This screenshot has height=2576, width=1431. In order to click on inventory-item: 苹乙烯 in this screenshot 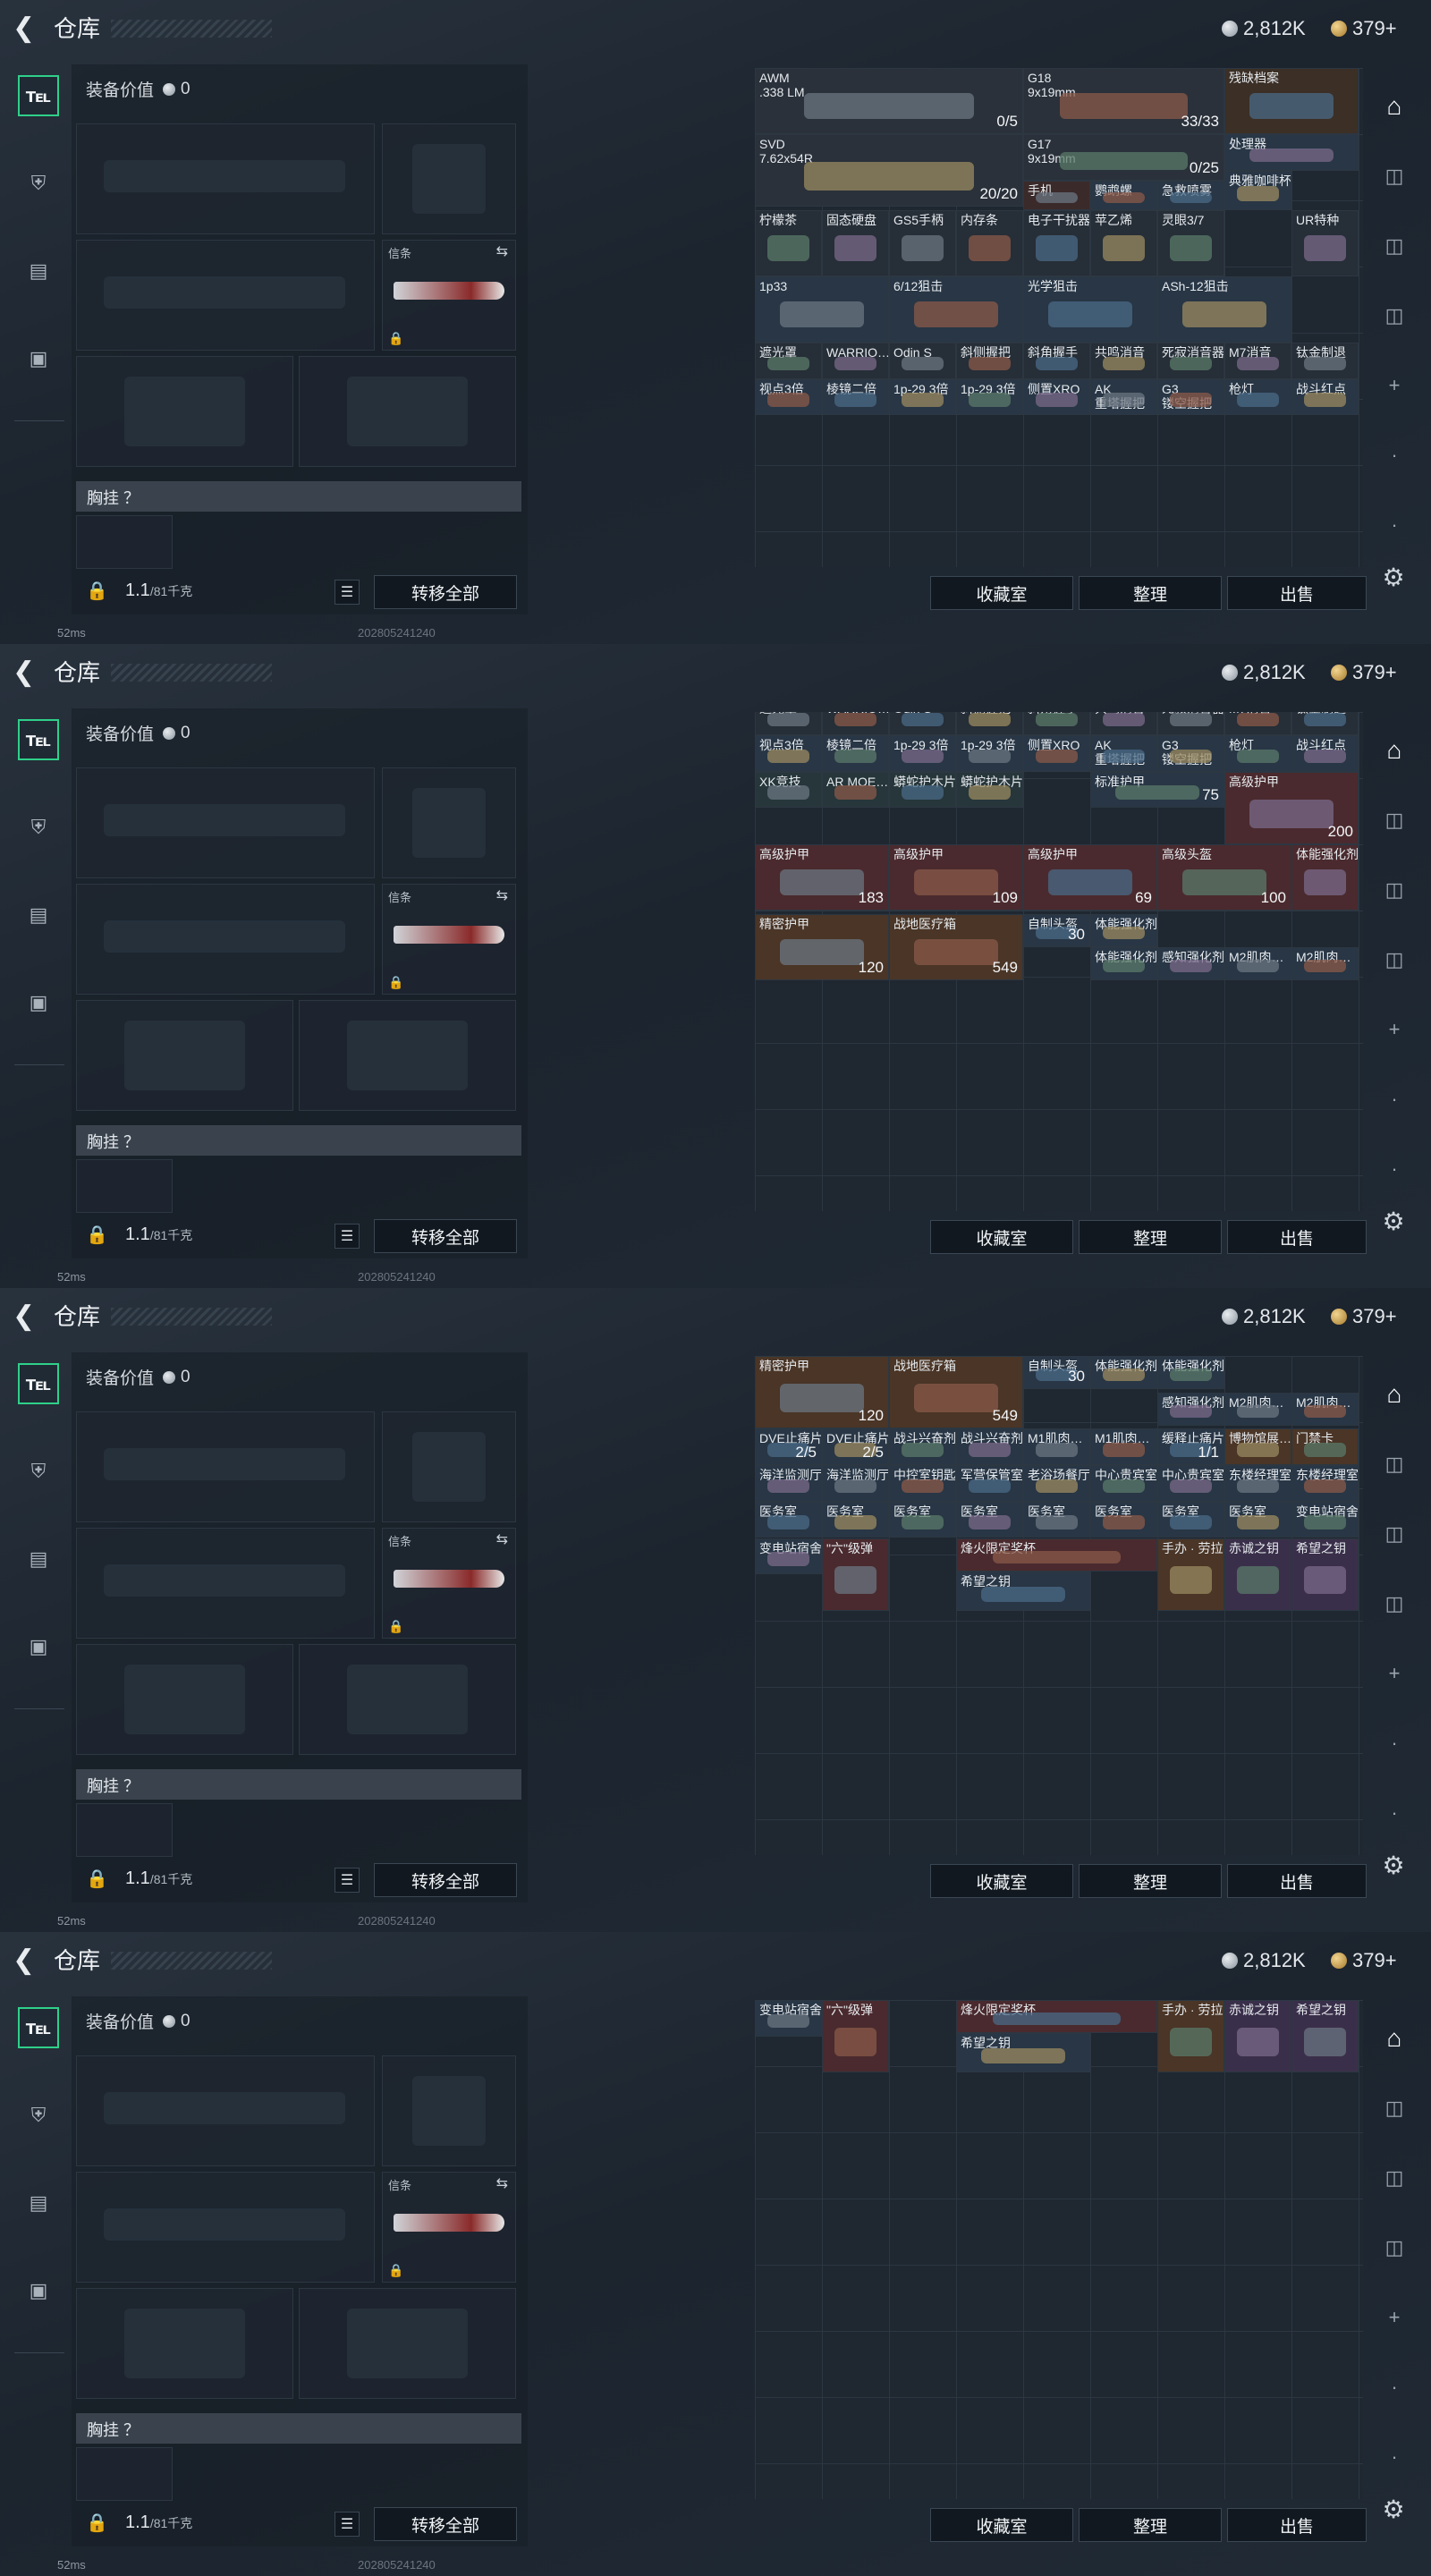, I will do `click(1124, 243)`.